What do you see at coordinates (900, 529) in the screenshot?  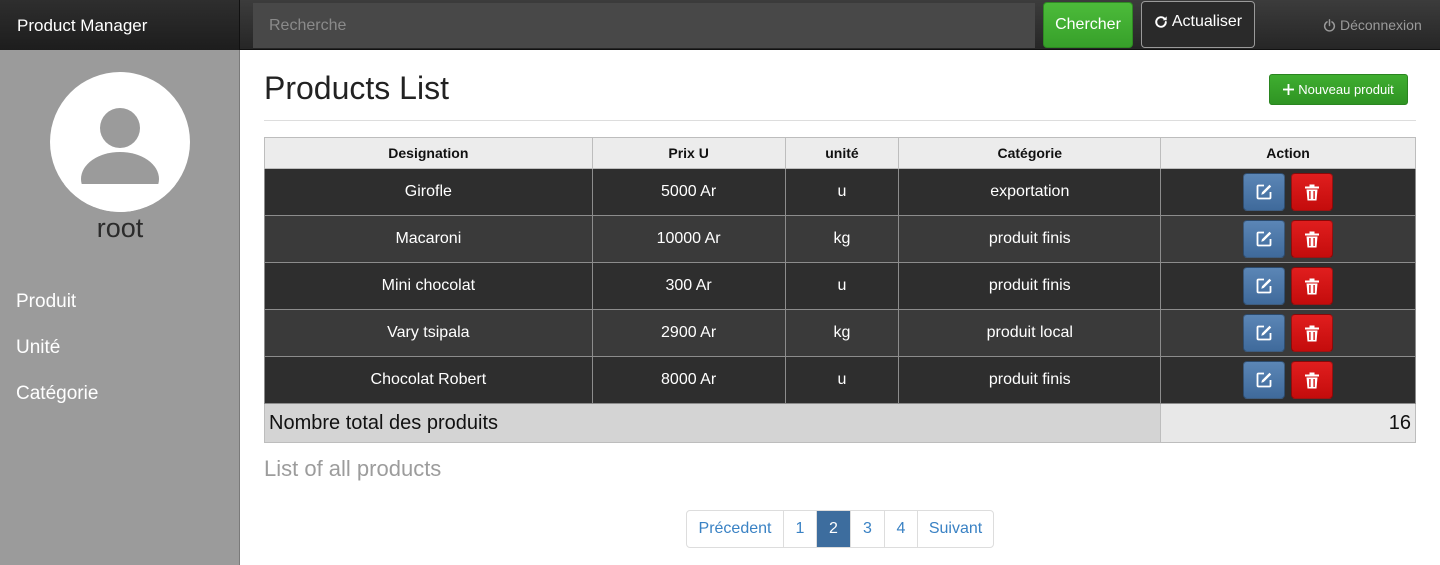 I see `pagination-page-4: 4` at bounding box center [900, 529].